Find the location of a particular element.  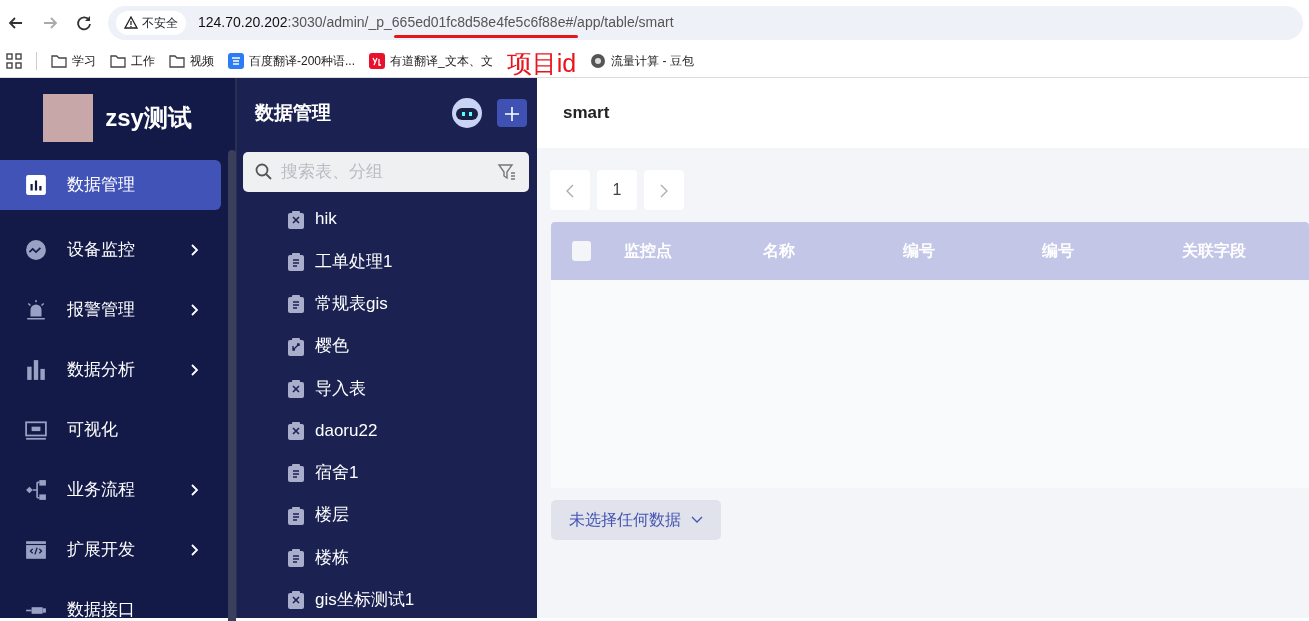

bookmark: 流量计算 - 豆包 is located at coordinates (642, 61).